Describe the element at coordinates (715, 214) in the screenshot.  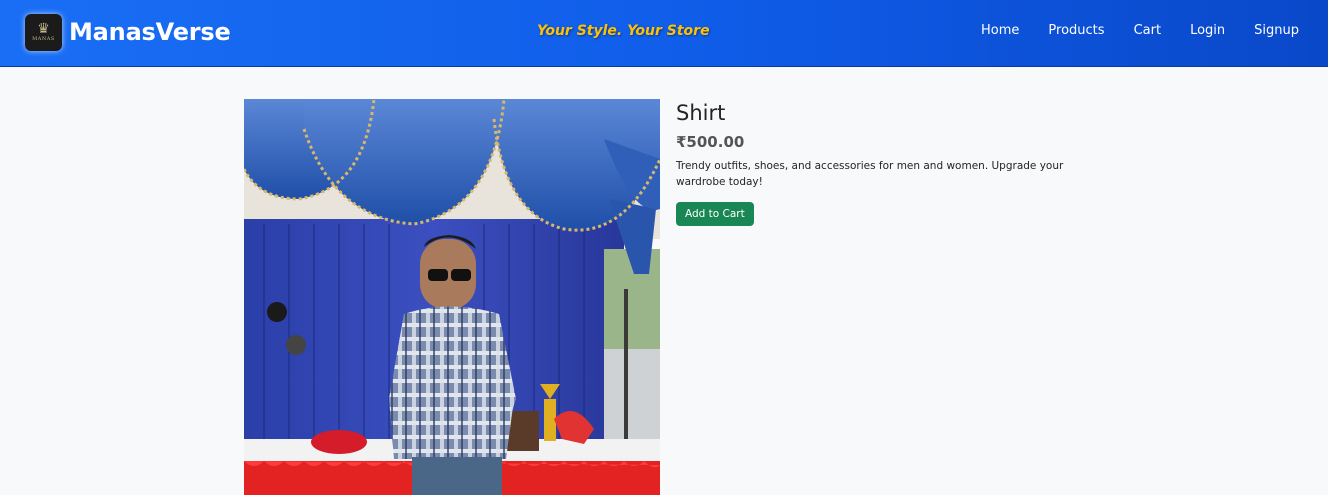
I see `add-to-cart-button: Add to Cart` at that location.